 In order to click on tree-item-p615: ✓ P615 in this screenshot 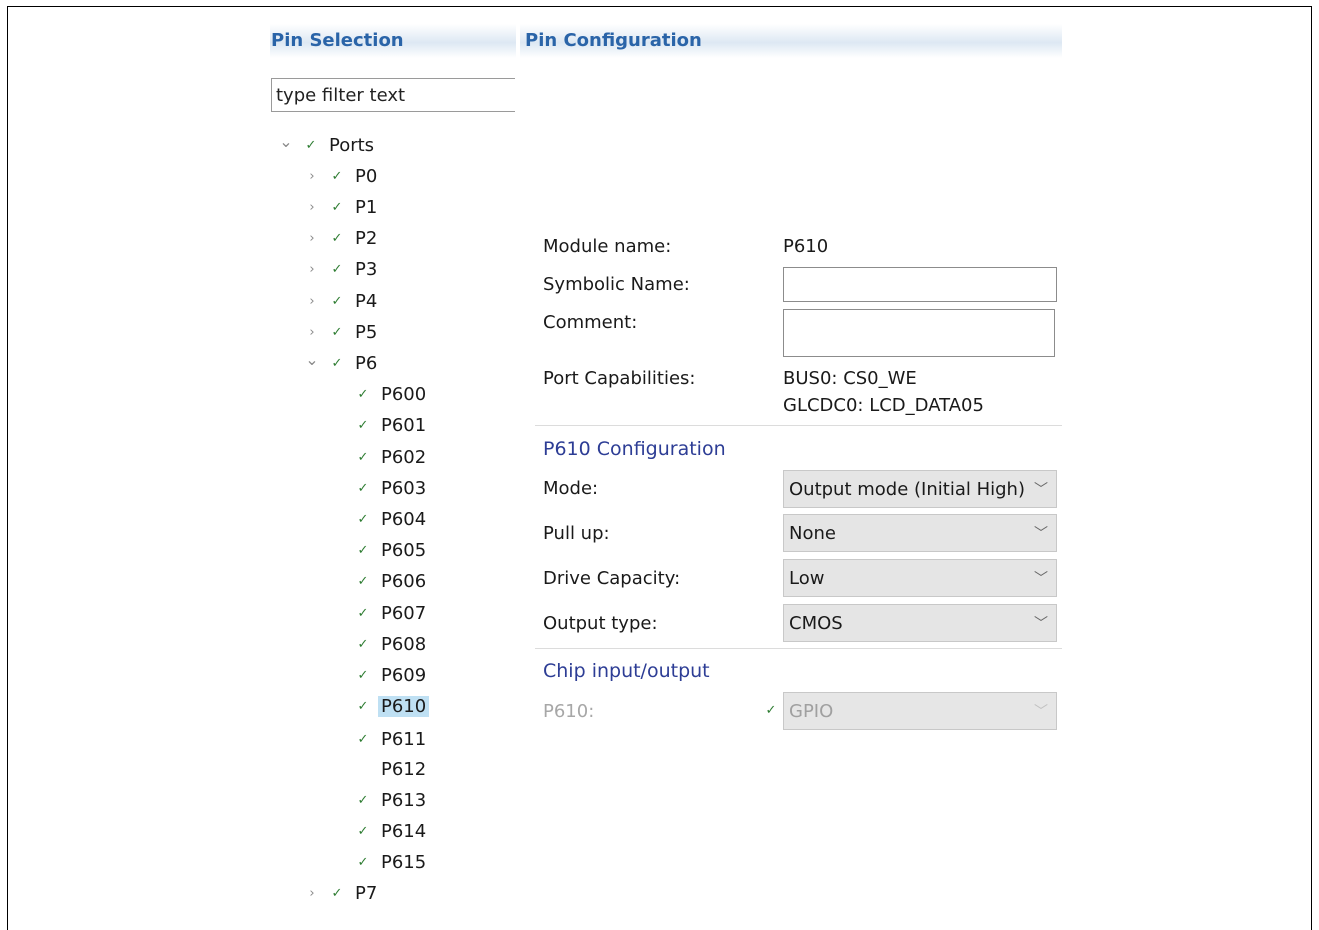, I will do `click(392, 863)`.